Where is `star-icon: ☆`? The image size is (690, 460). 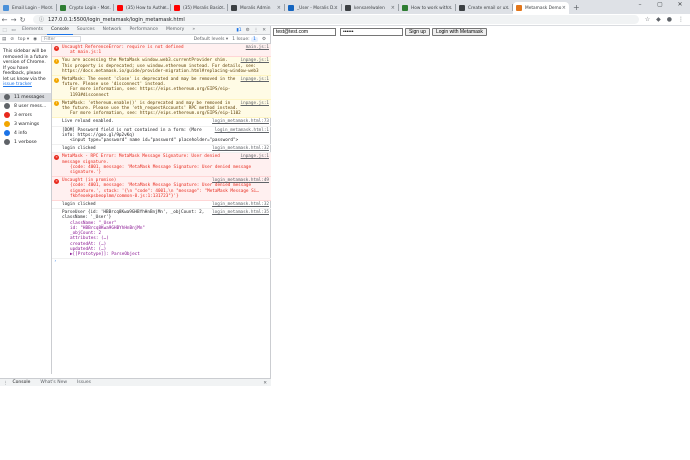
star-icon: ☆ is located at coordinates (647, 19).